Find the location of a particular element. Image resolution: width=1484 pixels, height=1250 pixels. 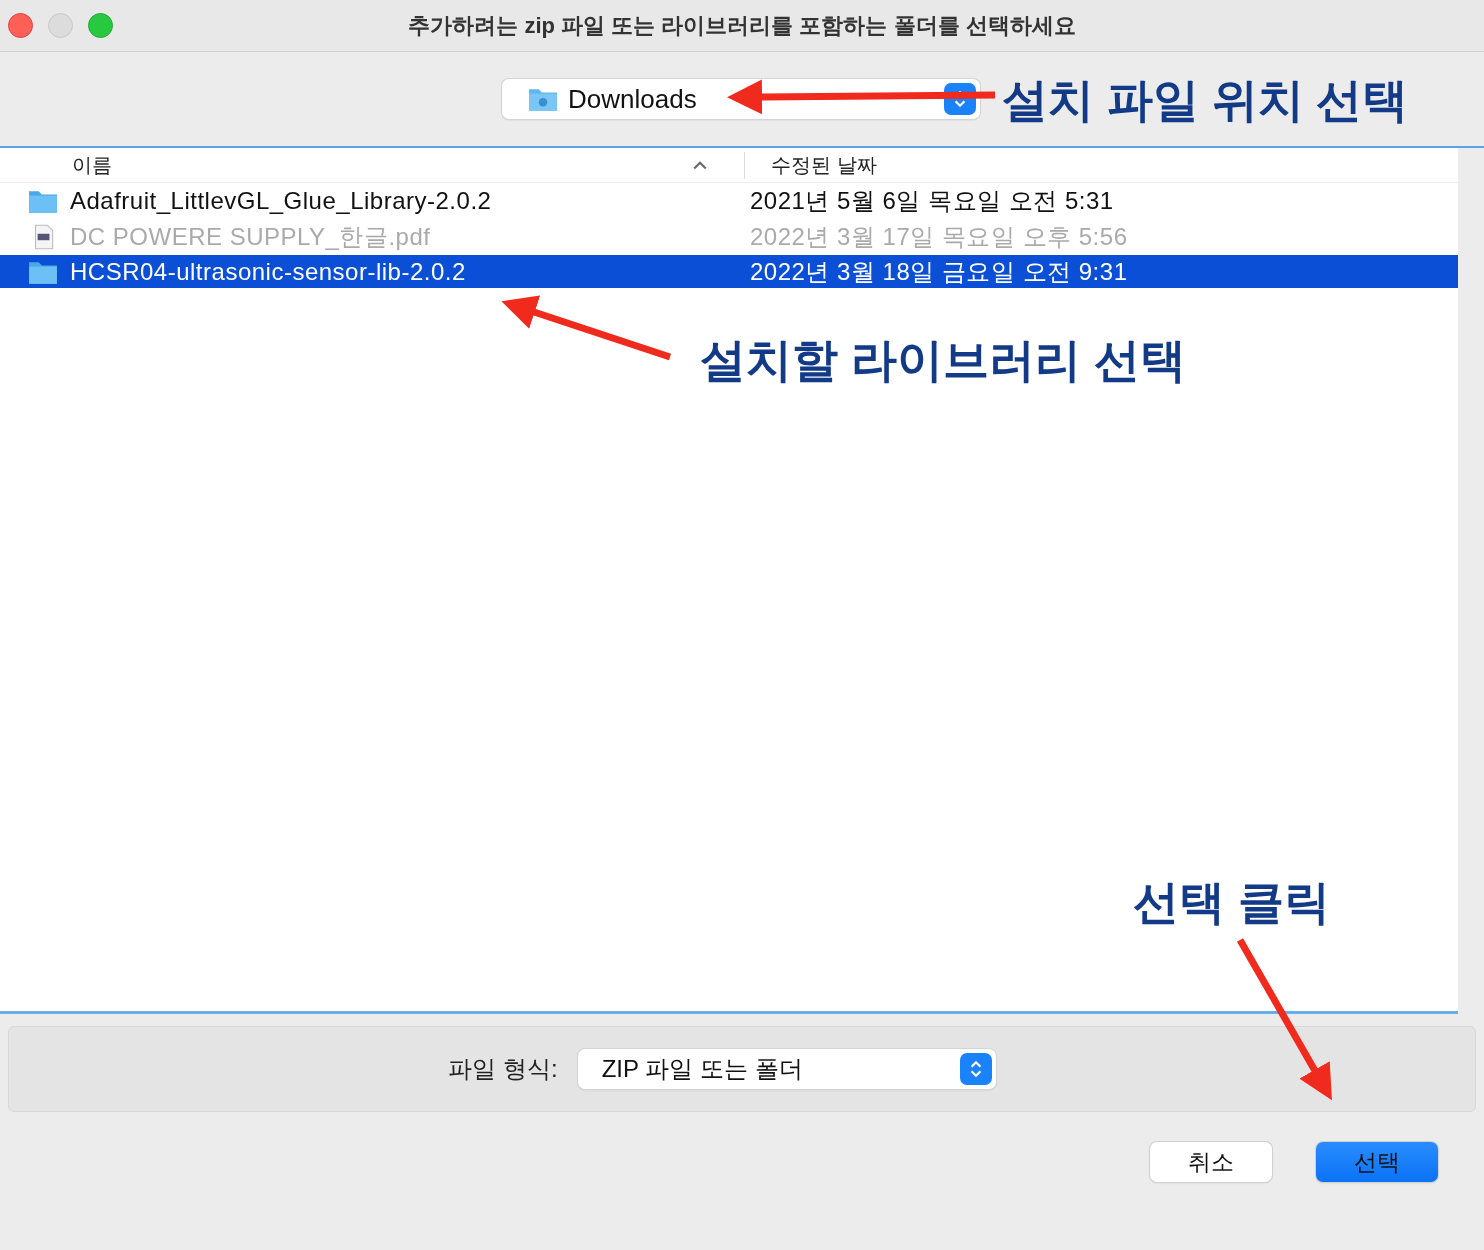

file-name: DC POWERE SUPPLY_한글.pdf is located at coordinates (251, 237).